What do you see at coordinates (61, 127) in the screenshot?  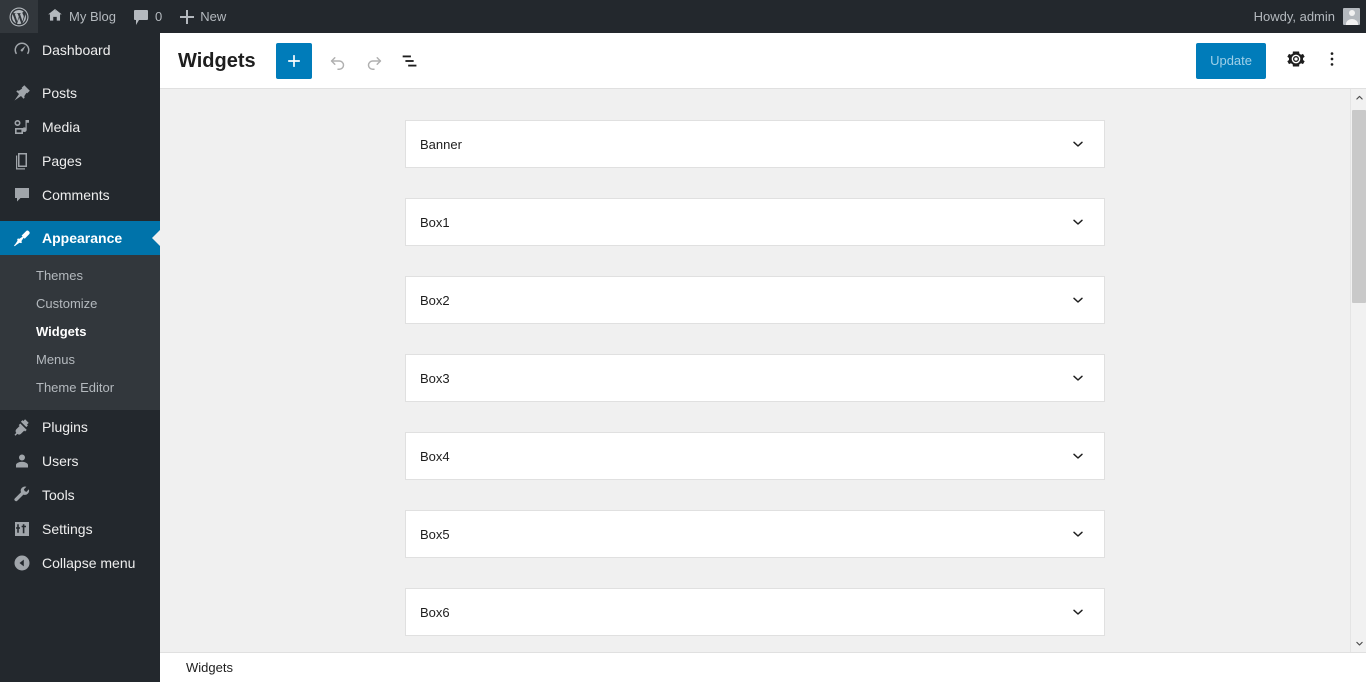 I see `sidebar-item-label: Media` at bounding box center [61, 127].